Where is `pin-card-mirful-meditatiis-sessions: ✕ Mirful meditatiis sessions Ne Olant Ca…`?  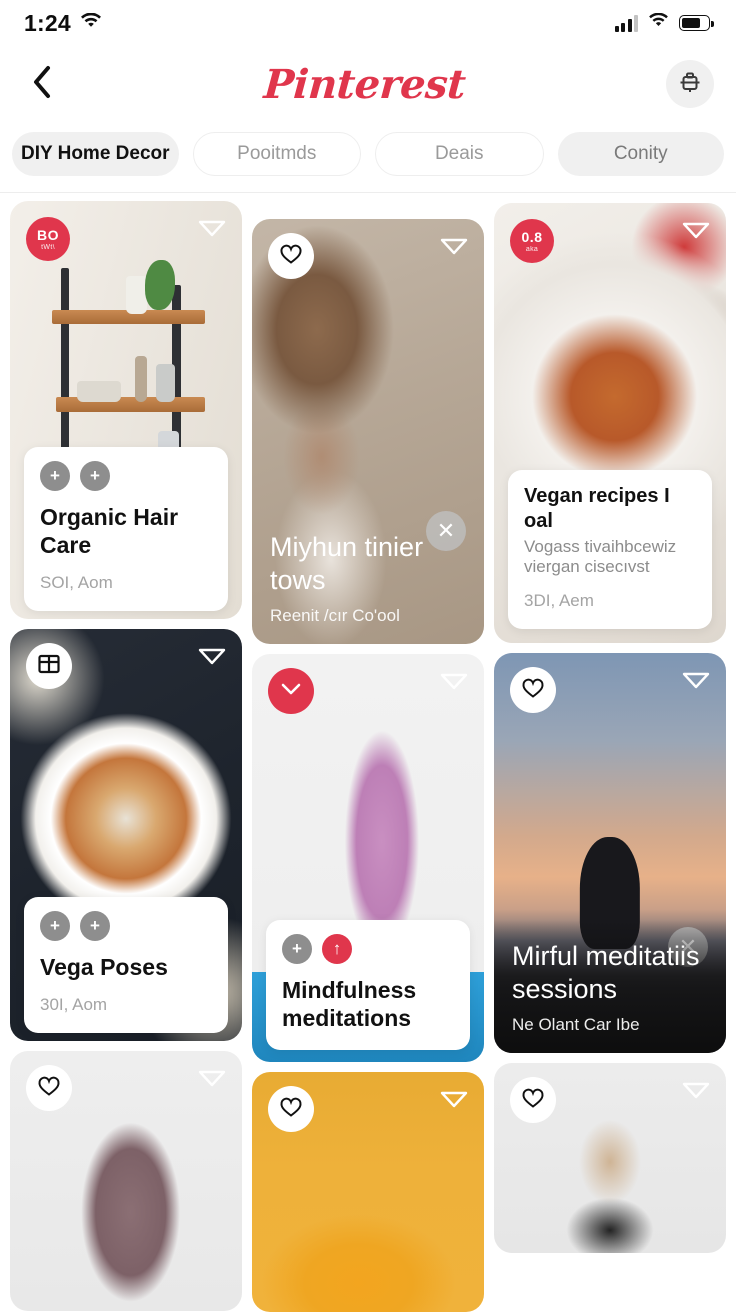 pin-card-mirful-meditatiis-sessions: ✕ Mirful meditatiis sessions Ne Olant Ca… is located at coordinates (610, 853).